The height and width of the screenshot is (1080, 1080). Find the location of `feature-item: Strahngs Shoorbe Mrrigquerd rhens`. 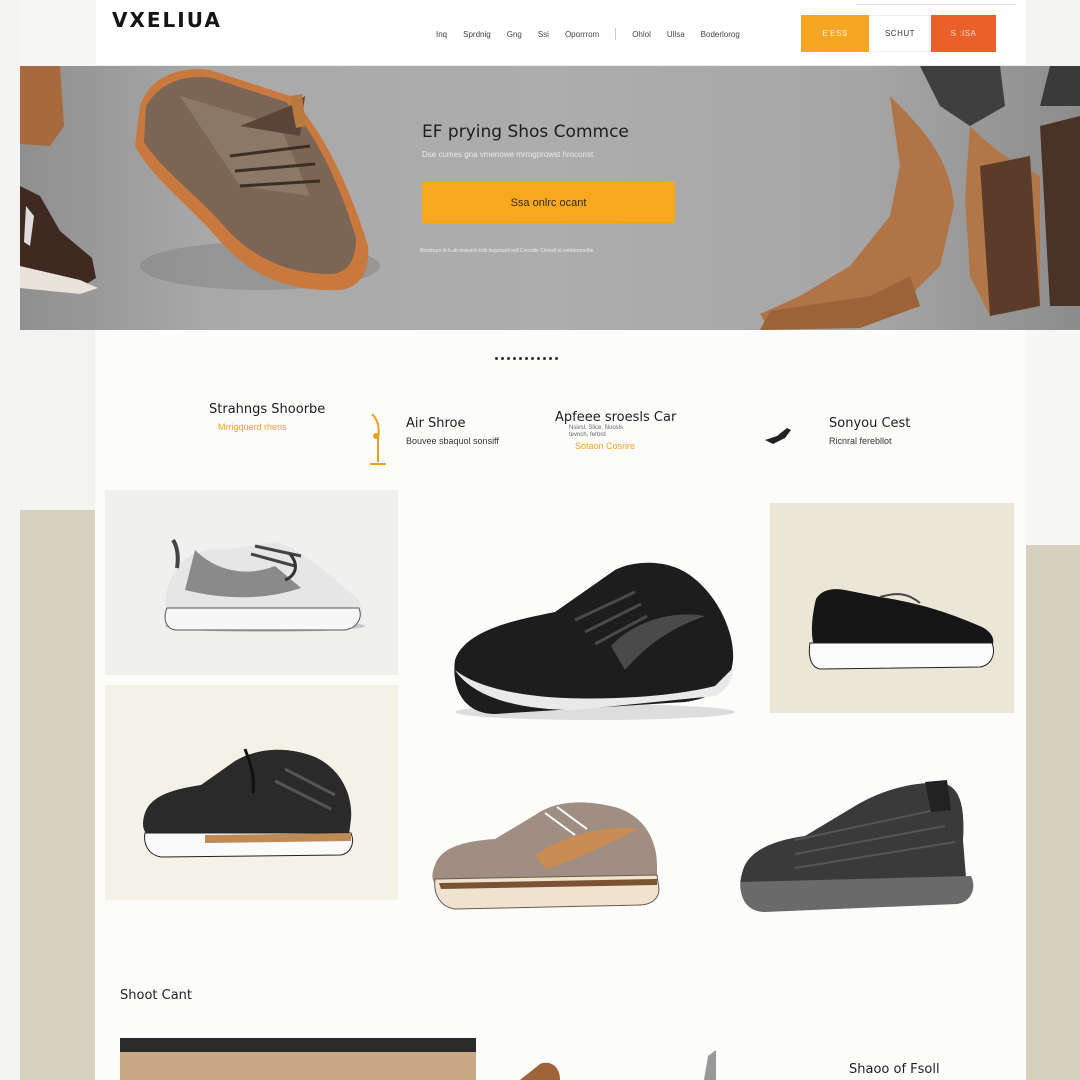

feature-item: Strahngs Shoorbe Mrrigquerd rhens is located at coordinates (267, 417).